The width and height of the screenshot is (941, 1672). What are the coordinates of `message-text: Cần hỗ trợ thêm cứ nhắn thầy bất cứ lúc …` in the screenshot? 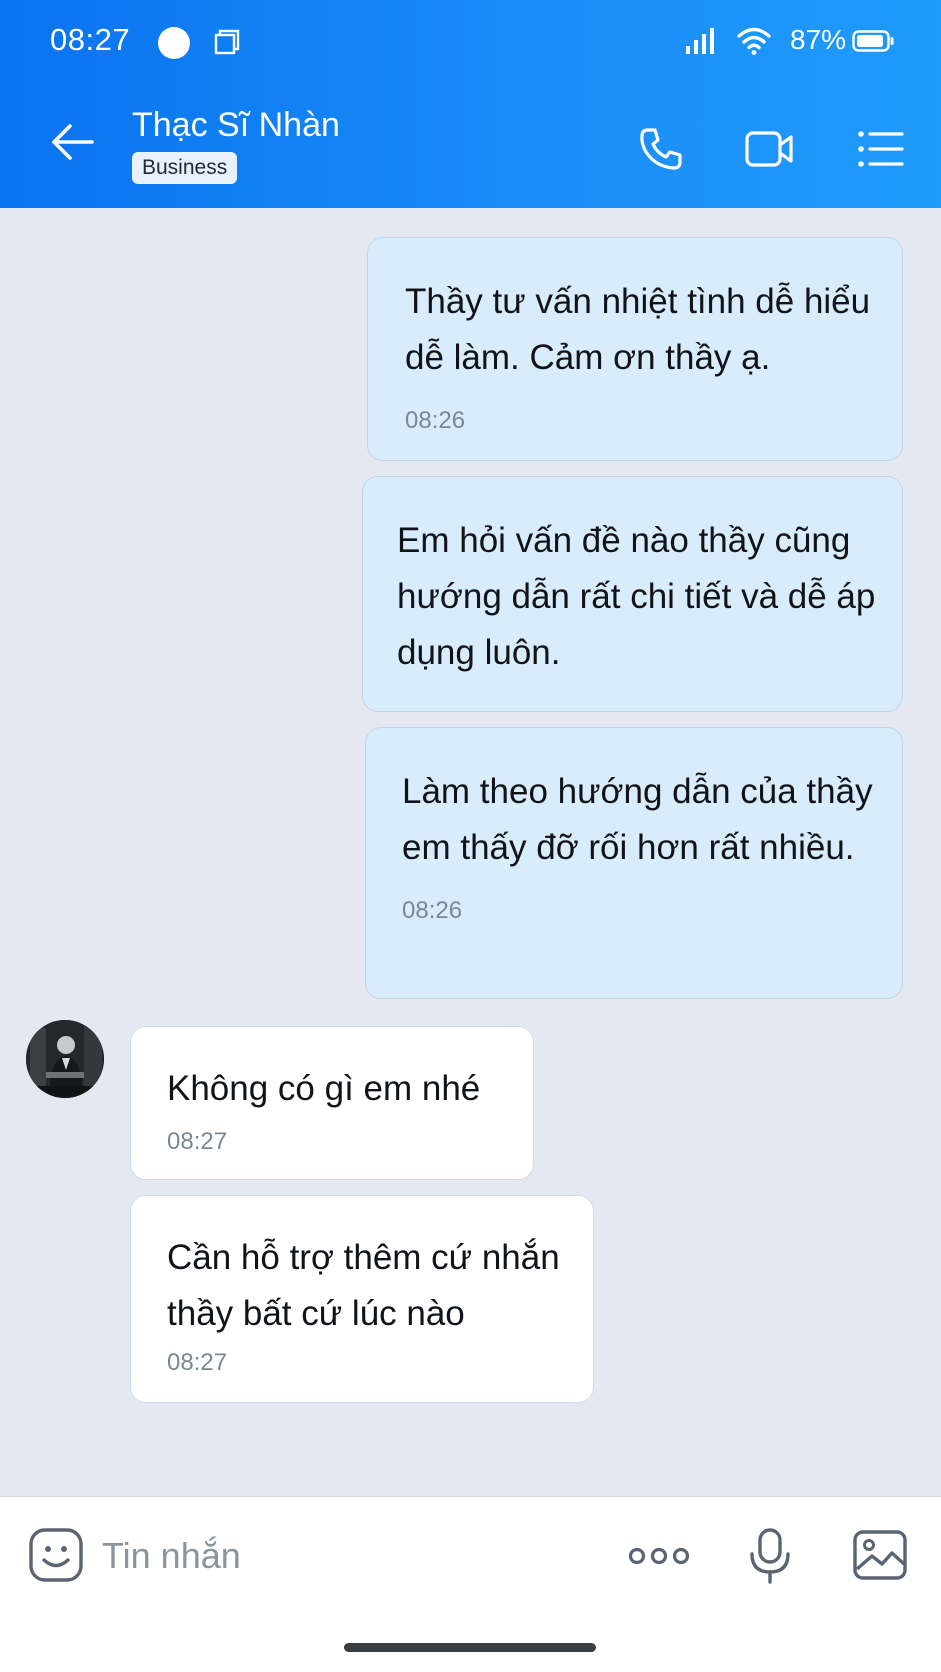 It's located at (363, 1285).